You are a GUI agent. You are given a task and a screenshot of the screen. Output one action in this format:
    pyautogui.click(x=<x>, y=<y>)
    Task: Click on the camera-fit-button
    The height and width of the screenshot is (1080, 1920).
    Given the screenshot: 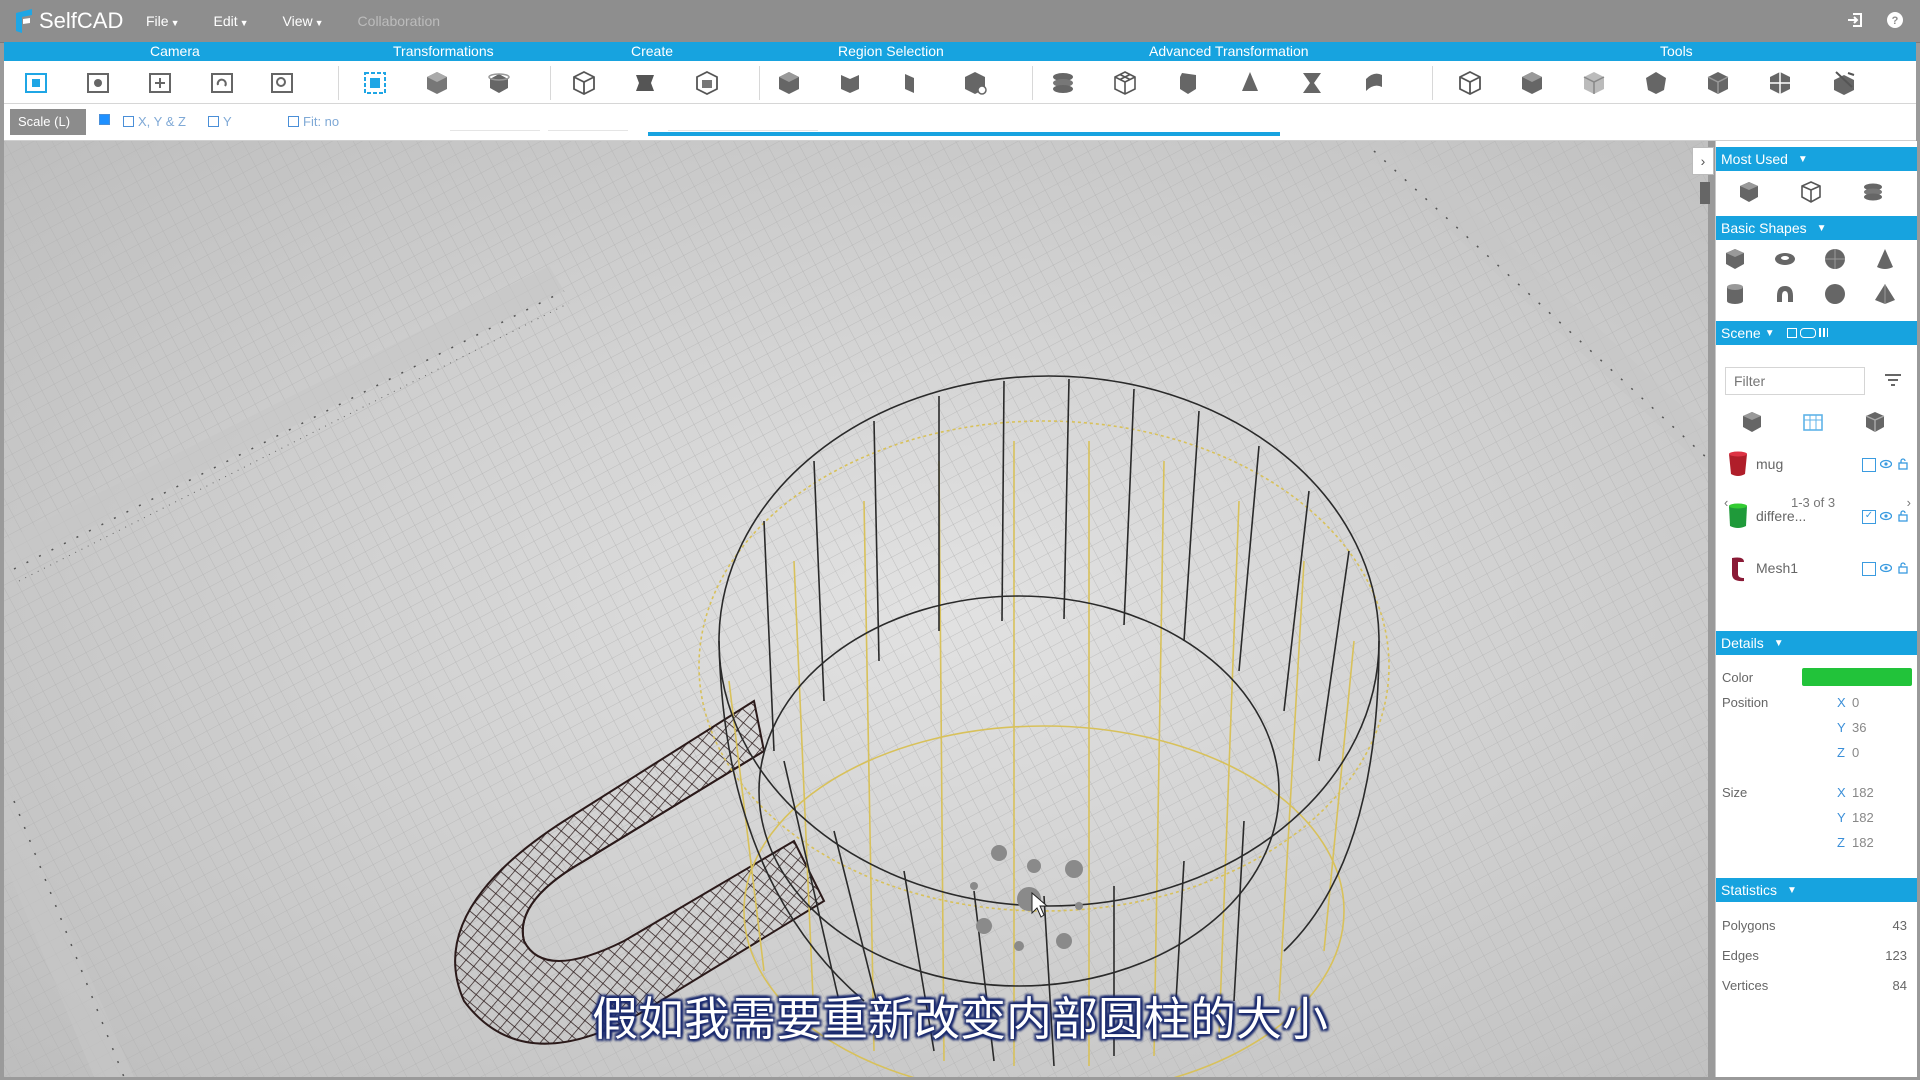 What is the action you would take?
    pyautogui.click(x=36, y=83)
    